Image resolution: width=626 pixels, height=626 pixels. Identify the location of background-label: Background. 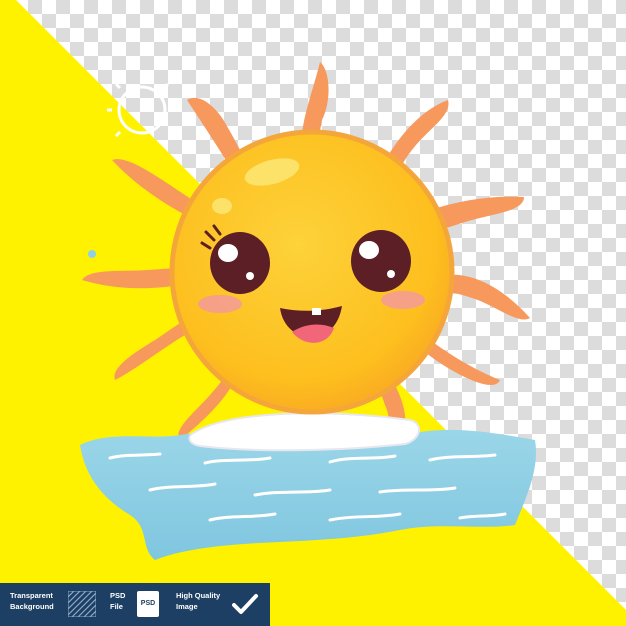
(32, 606).